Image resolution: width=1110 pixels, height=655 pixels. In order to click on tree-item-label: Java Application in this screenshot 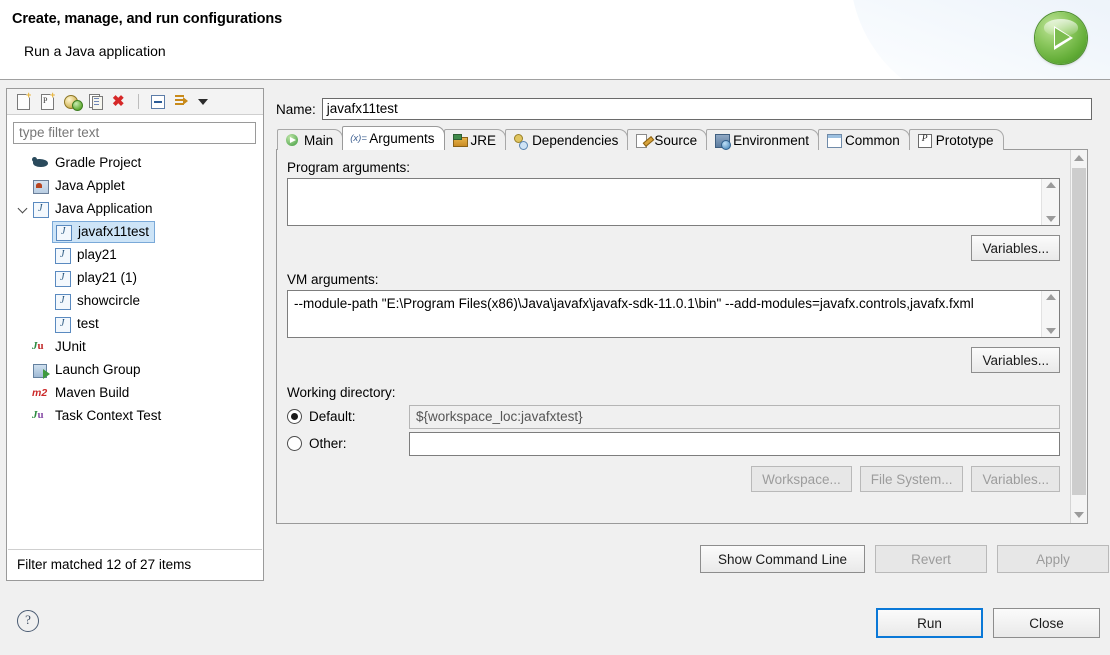, I will do `click(104, 208)`.